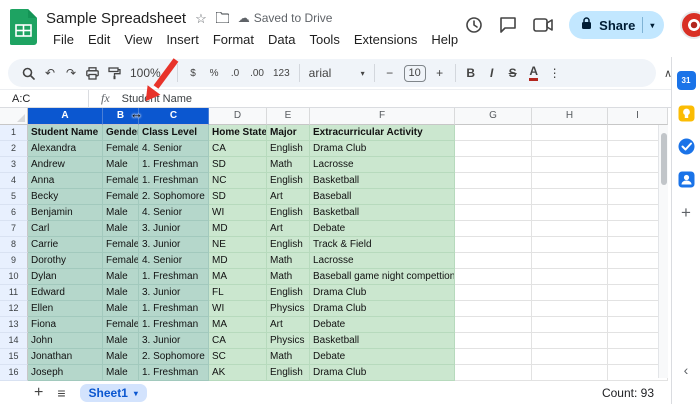 The width and height of the screenshot is (700, 404). What do you see at coordinates (440, 73) in the screenshot?
I see `increase-font-size-button: +` at bounding box center [440, 73].